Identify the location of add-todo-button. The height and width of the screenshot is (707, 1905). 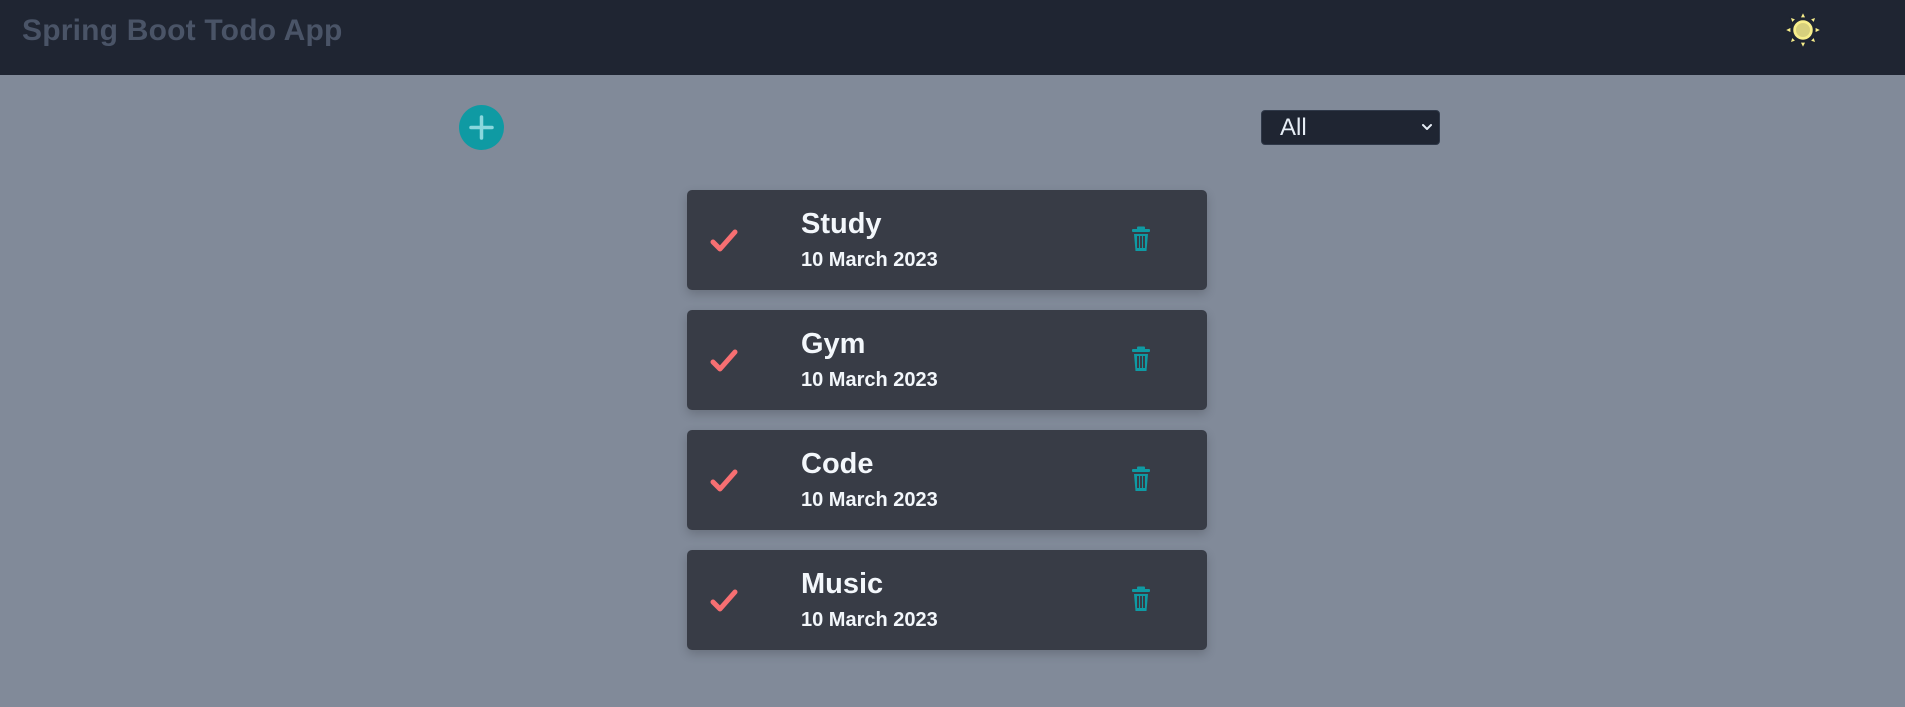
(481, 127).